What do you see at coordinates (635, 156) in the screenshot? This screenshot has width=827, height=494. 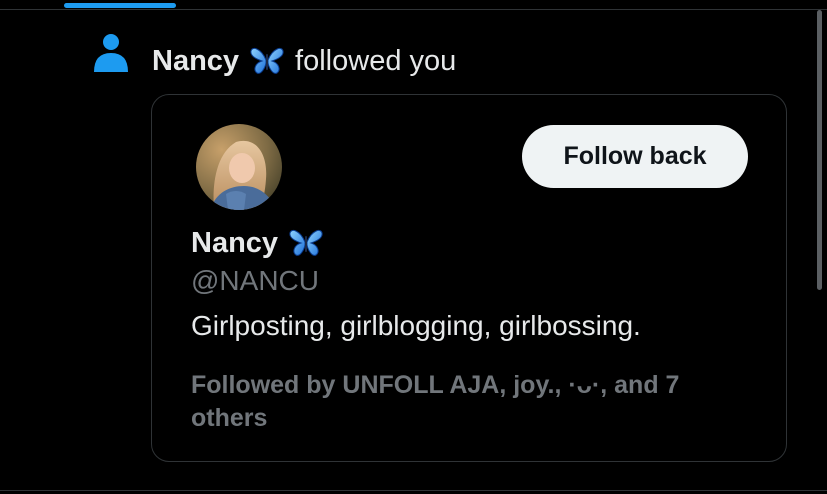 I see `follow-back-button: Follow back` at bounding box center [635, 156].